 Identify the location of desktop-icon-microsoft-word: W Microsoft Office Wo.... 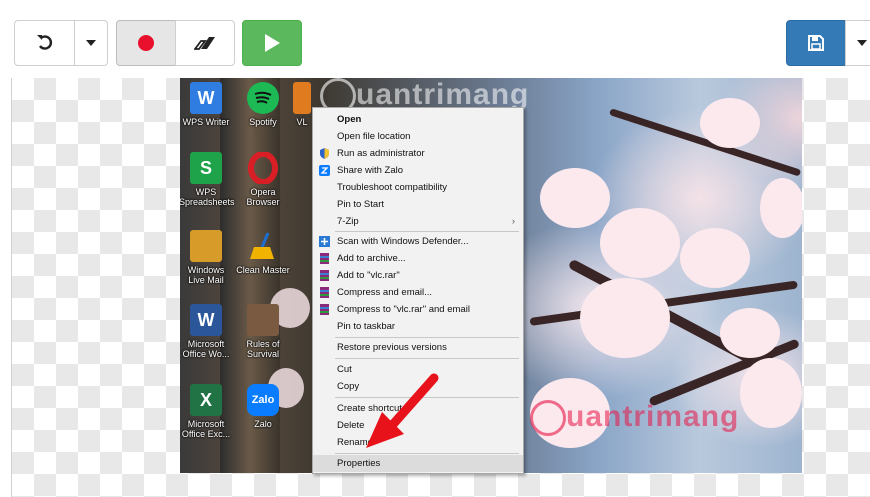
(206, 331).